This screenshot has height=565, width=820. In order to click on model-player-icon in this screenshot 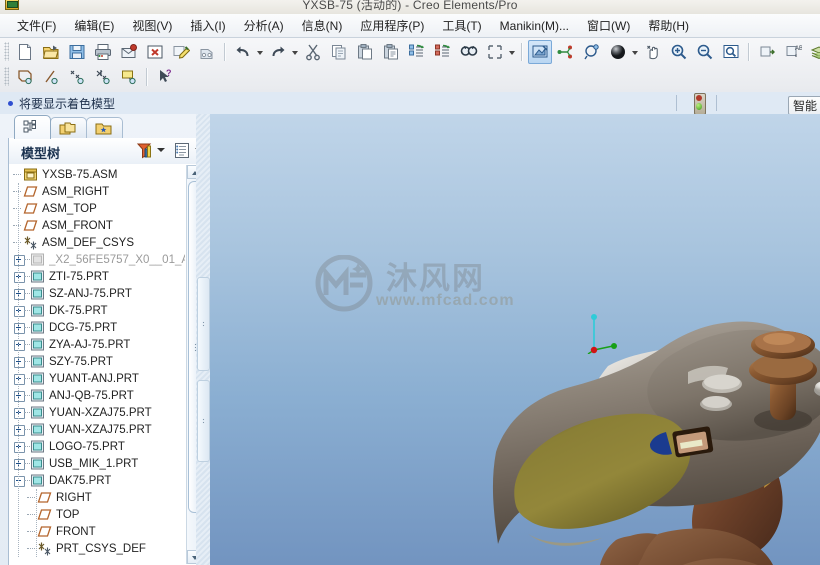, I will do `click(207, 52)`.